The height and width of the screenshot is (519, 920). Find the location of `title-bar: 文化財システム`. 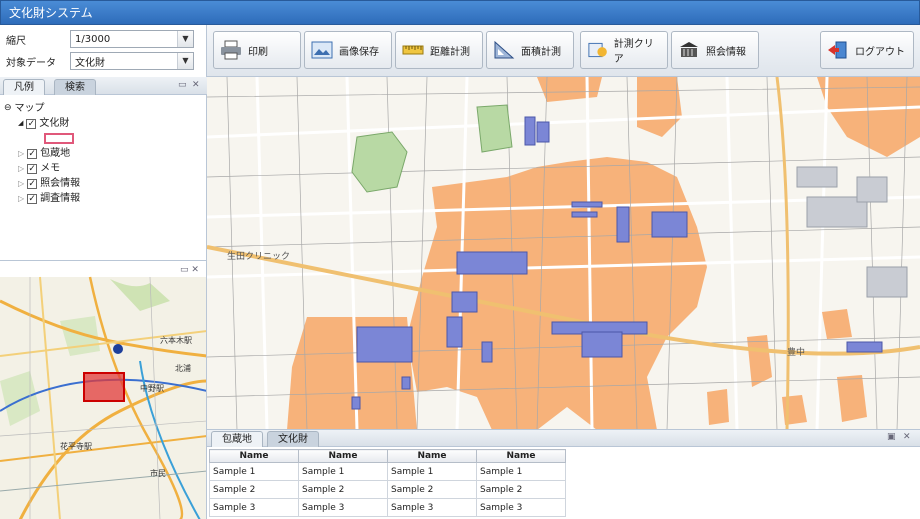

title-bar: 文化財システム is located at coordinates (460, 12).